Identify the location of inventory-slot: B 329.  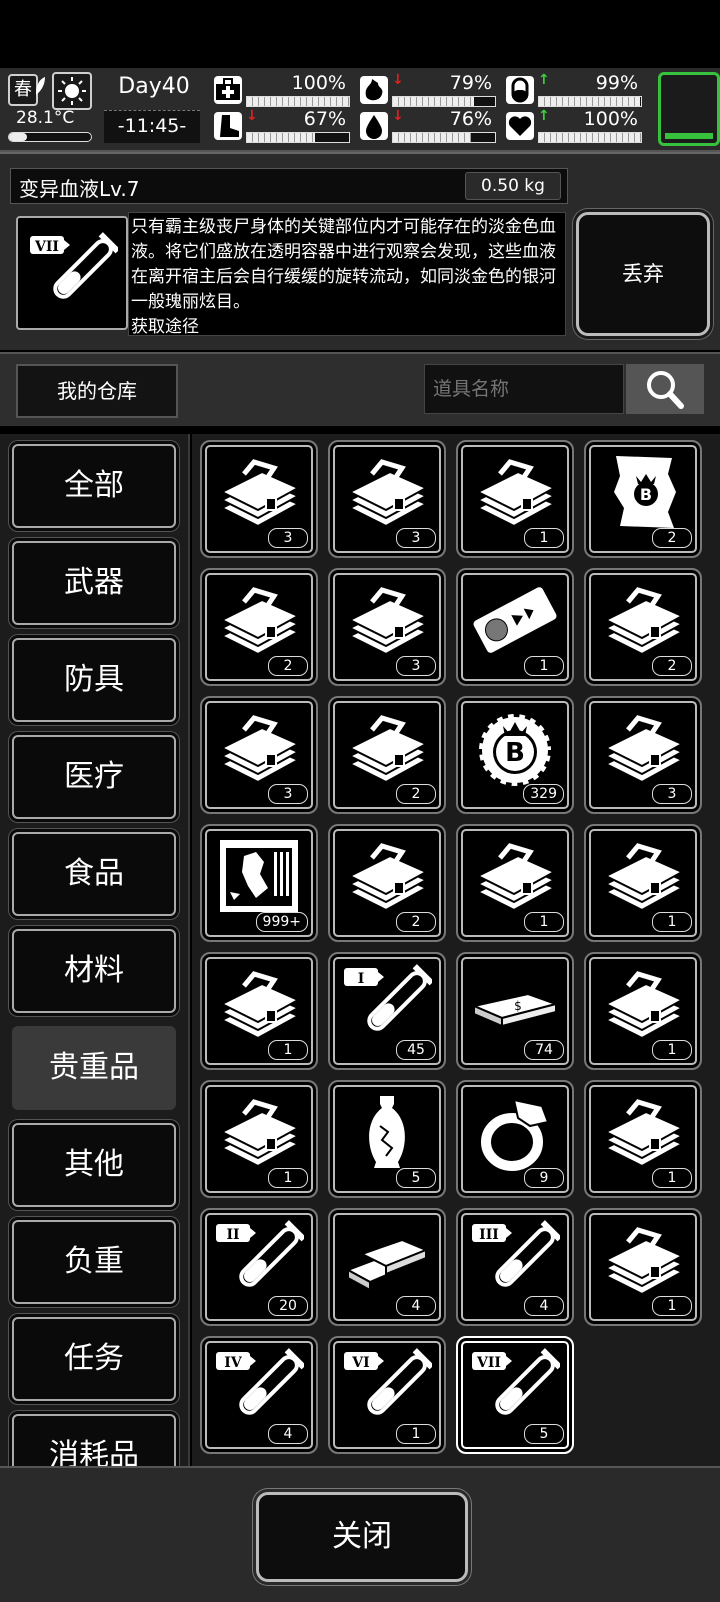
(515, 755).